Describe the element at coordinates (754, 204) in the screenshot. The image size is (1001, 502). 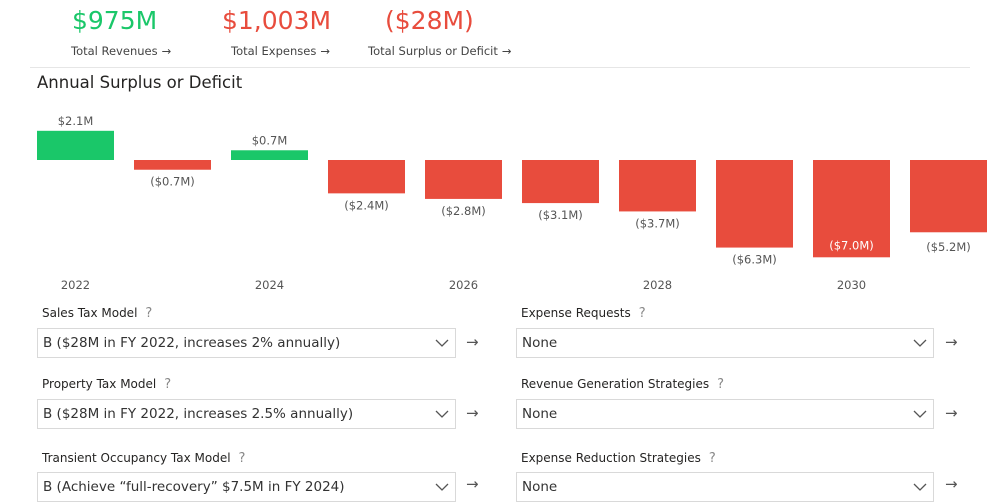
I see `bar-2029` at that location.